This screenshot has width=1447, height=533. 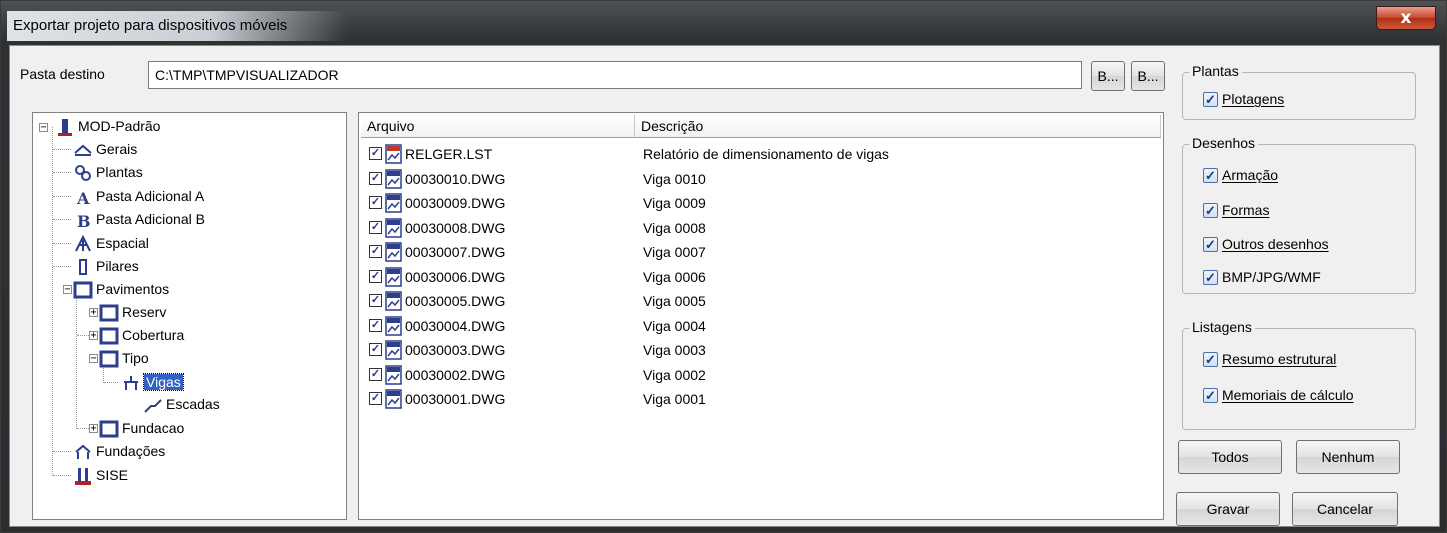 What do you see at coordinates (141, 428) in the screenshot?
I see `tree-node-fundacao: Fundacao` at bounding box center [141, 428].